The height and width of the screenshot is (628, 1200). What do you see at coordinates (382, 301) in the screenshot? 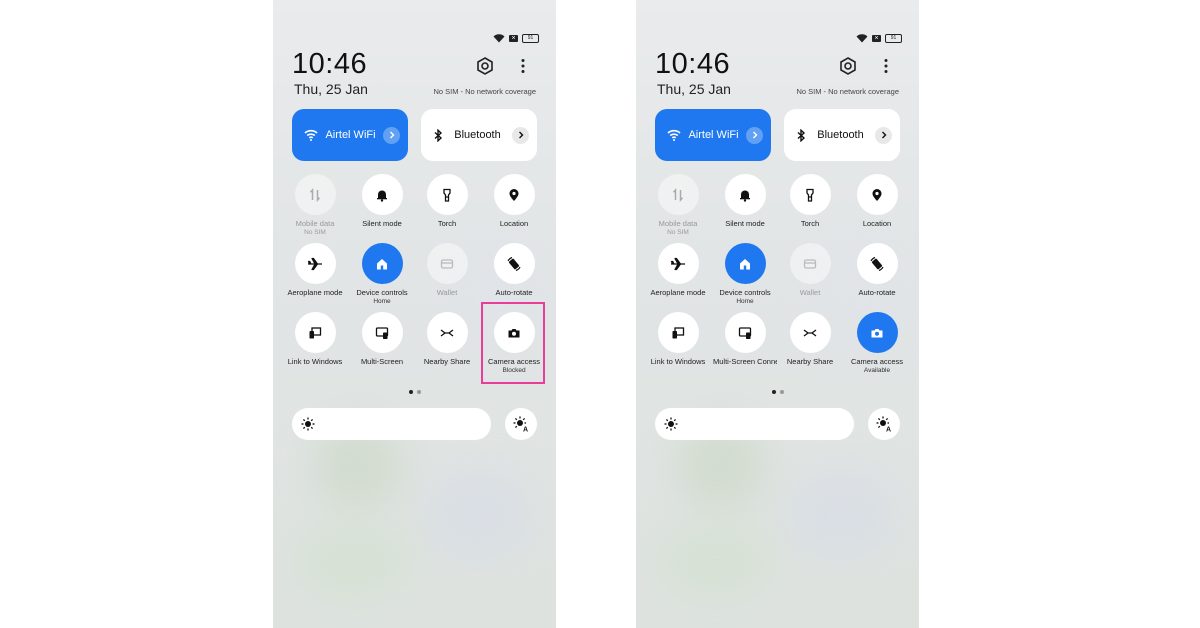
I see `toggle-status: Home` at bounding box center [382, 301].